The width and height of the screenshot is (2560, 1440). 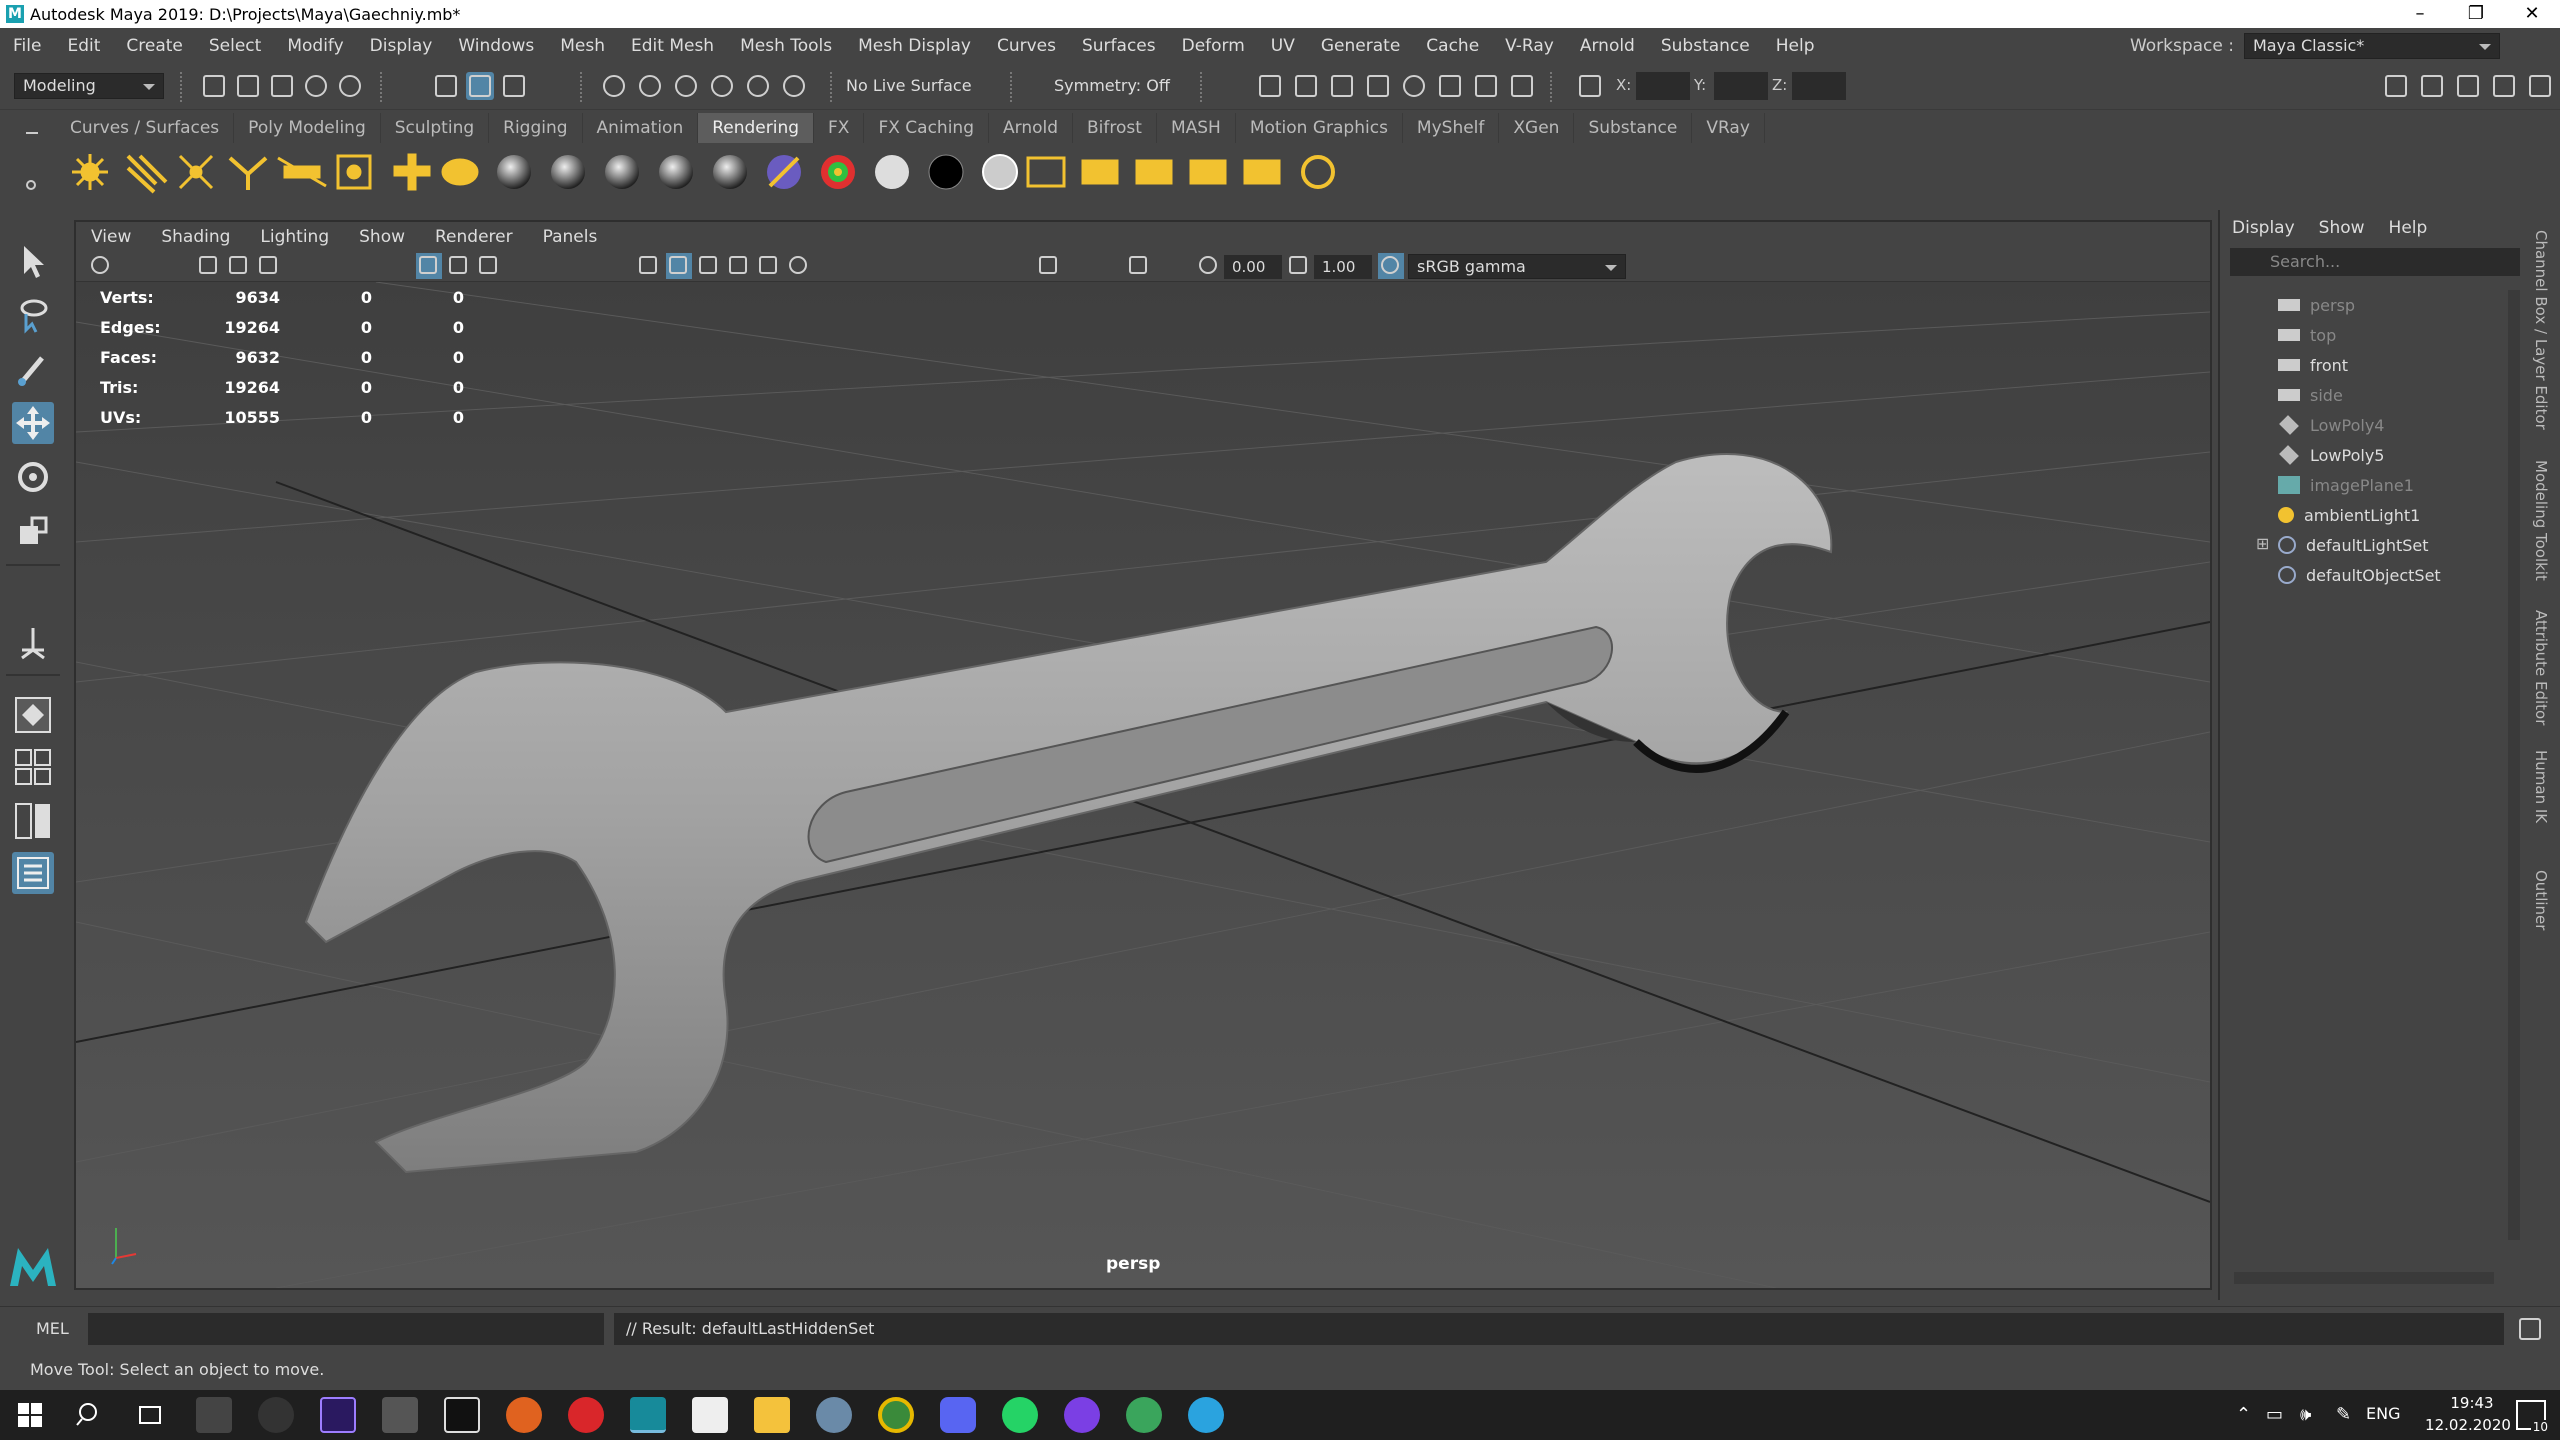 I want to click on render-view-icon, so click(x=1306, y=86).